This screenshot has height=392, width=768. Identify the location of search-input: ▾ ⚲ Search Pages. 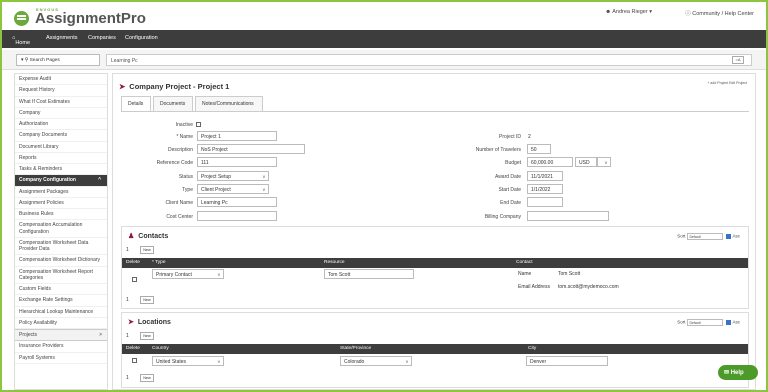
(58, 60).